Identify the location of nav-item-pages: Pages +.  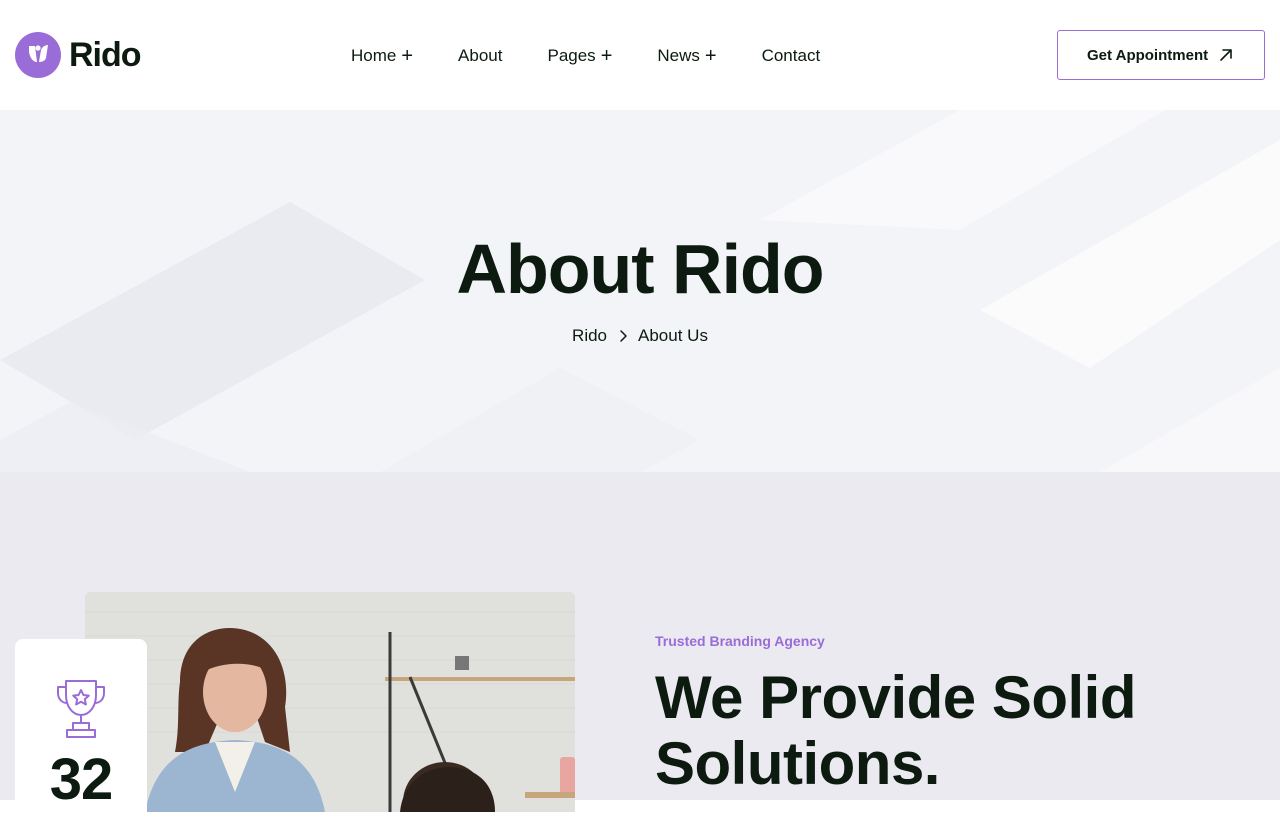
(579, 56).